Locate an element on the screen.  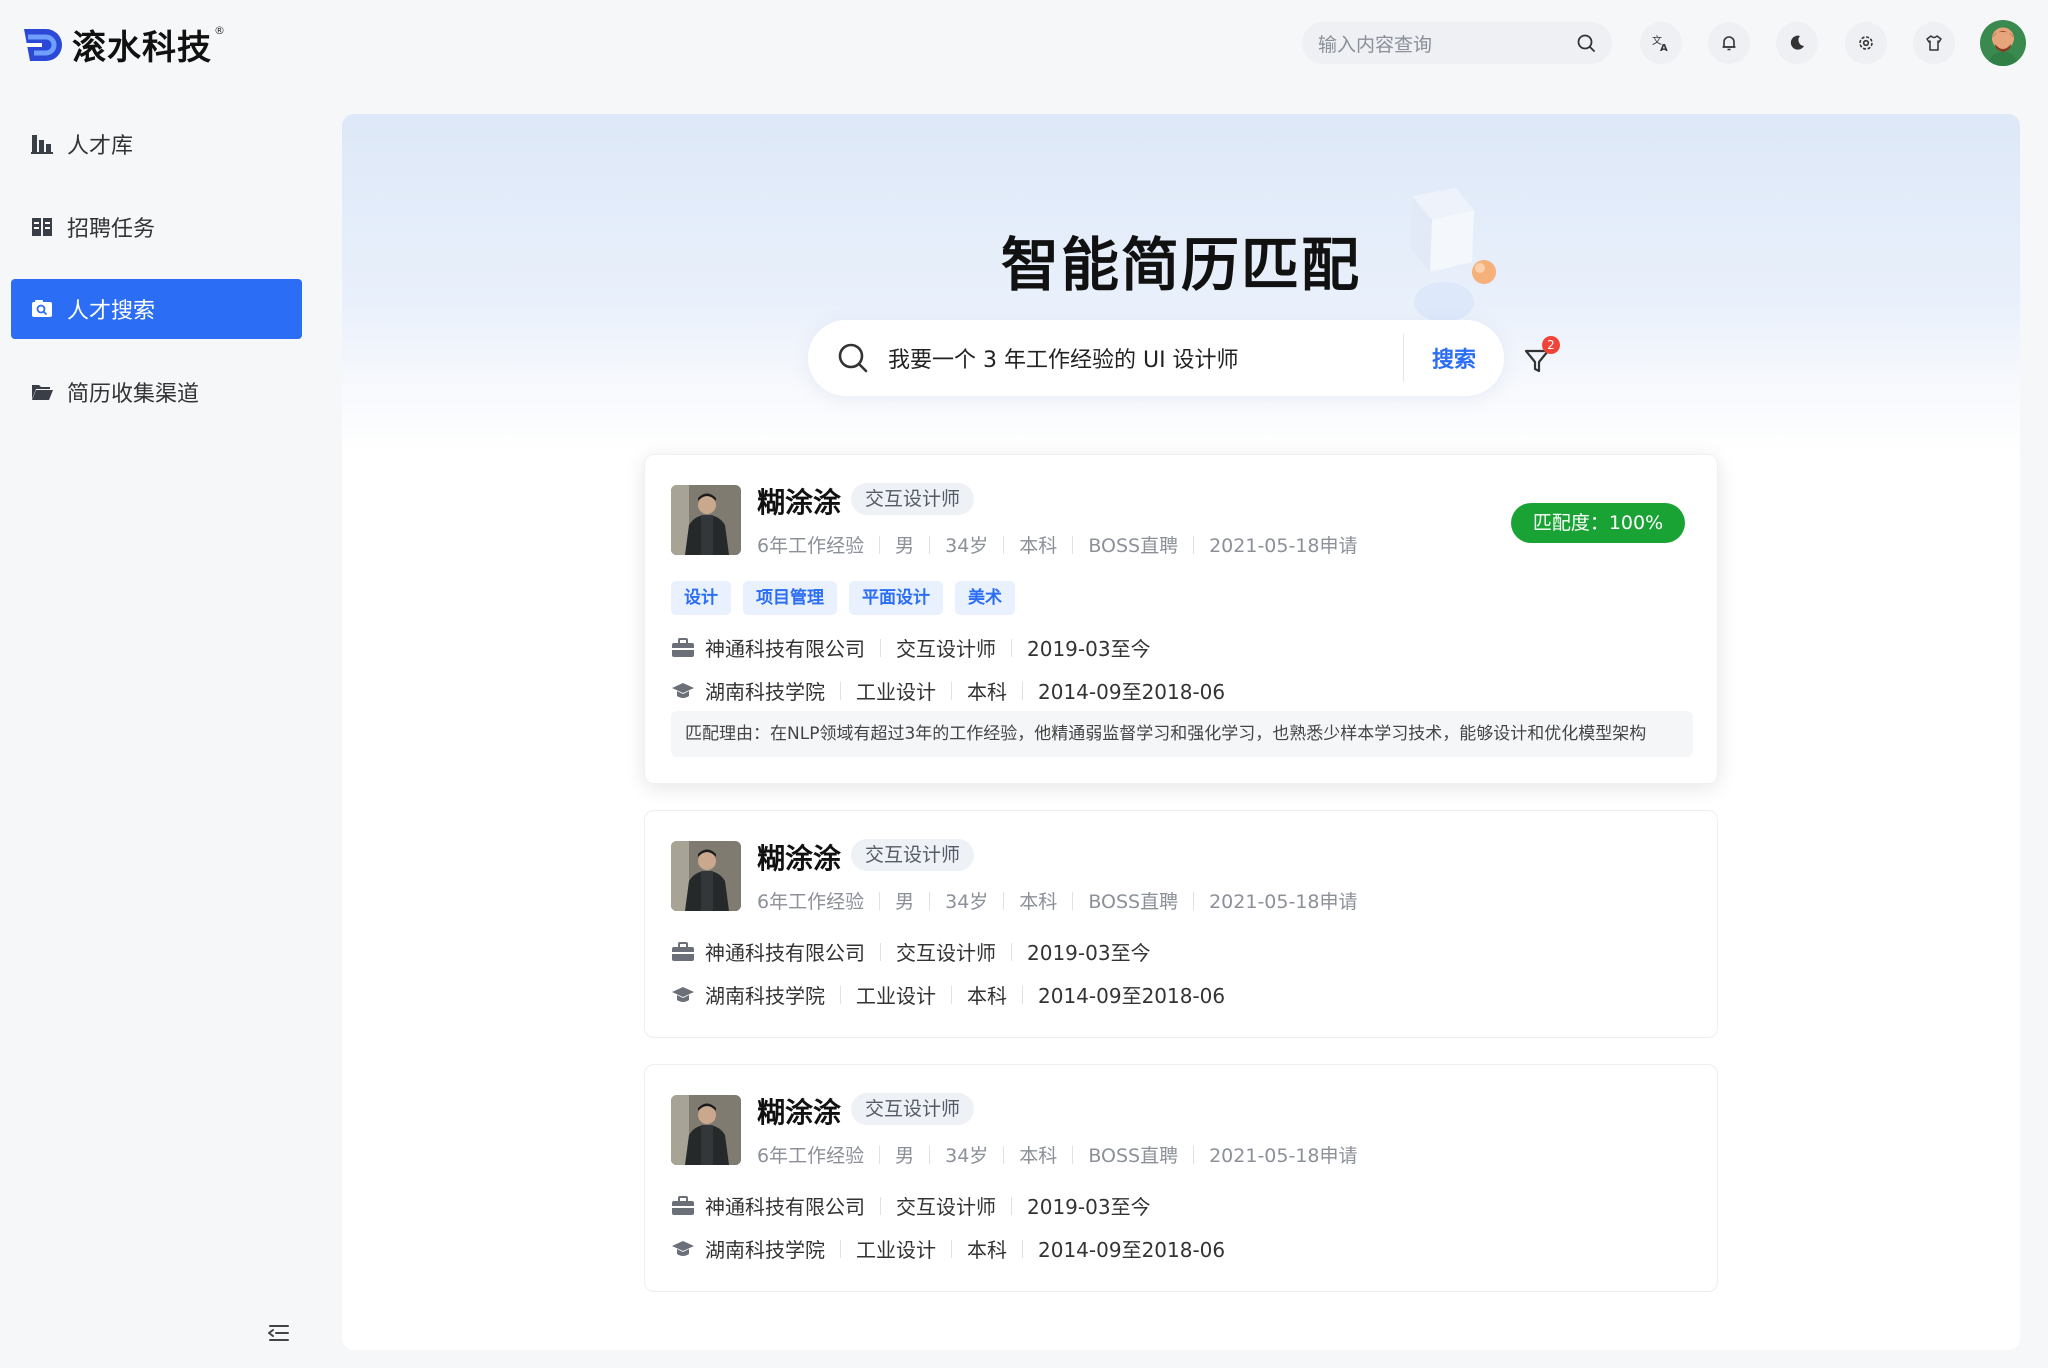
gear-icon is located at coordinates (1866, 43).